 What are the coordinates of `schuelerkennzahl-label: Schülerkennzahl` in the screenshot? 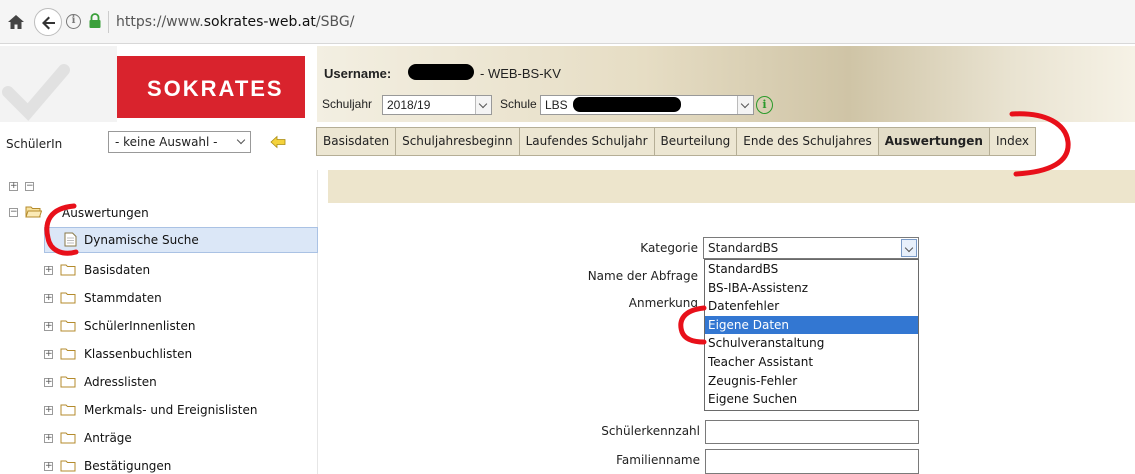 It's located at (650, 431).